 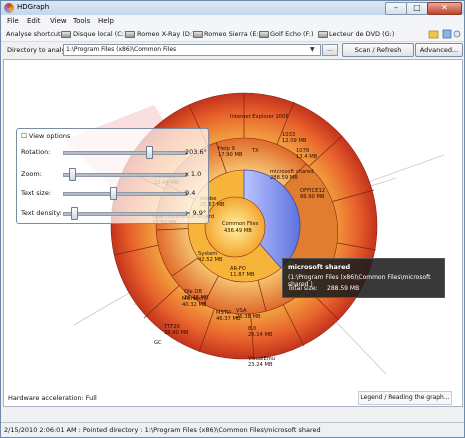 I want to click on menu-view: View, so click(x=58, y=21).